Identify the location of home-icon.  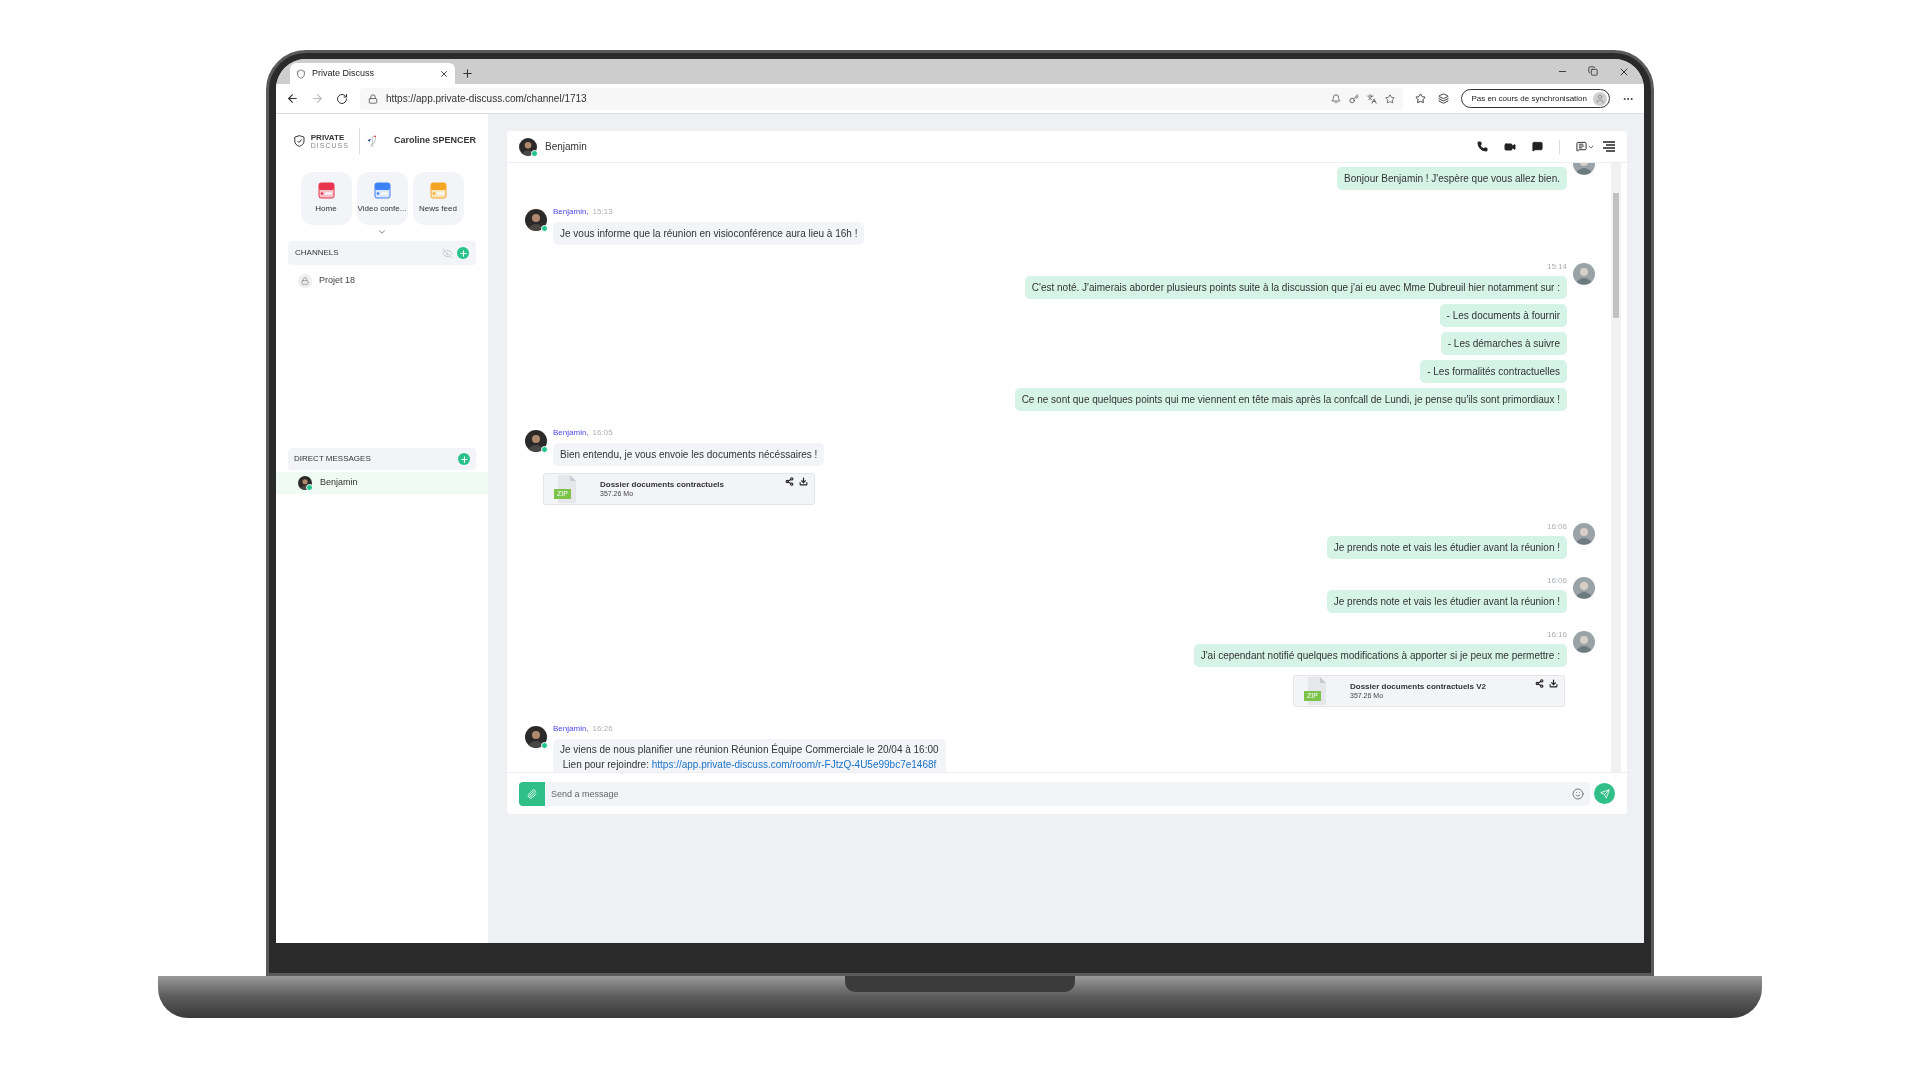
(326, 190).